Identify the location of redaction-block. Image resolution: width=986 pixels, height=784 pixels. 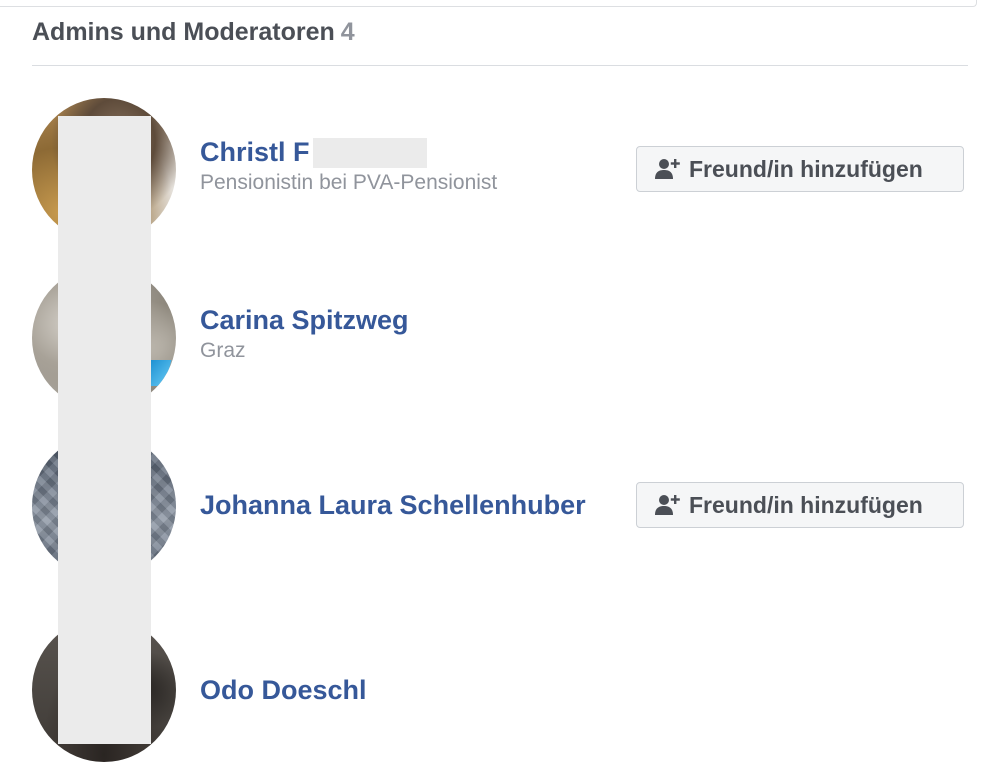
(370, 153).